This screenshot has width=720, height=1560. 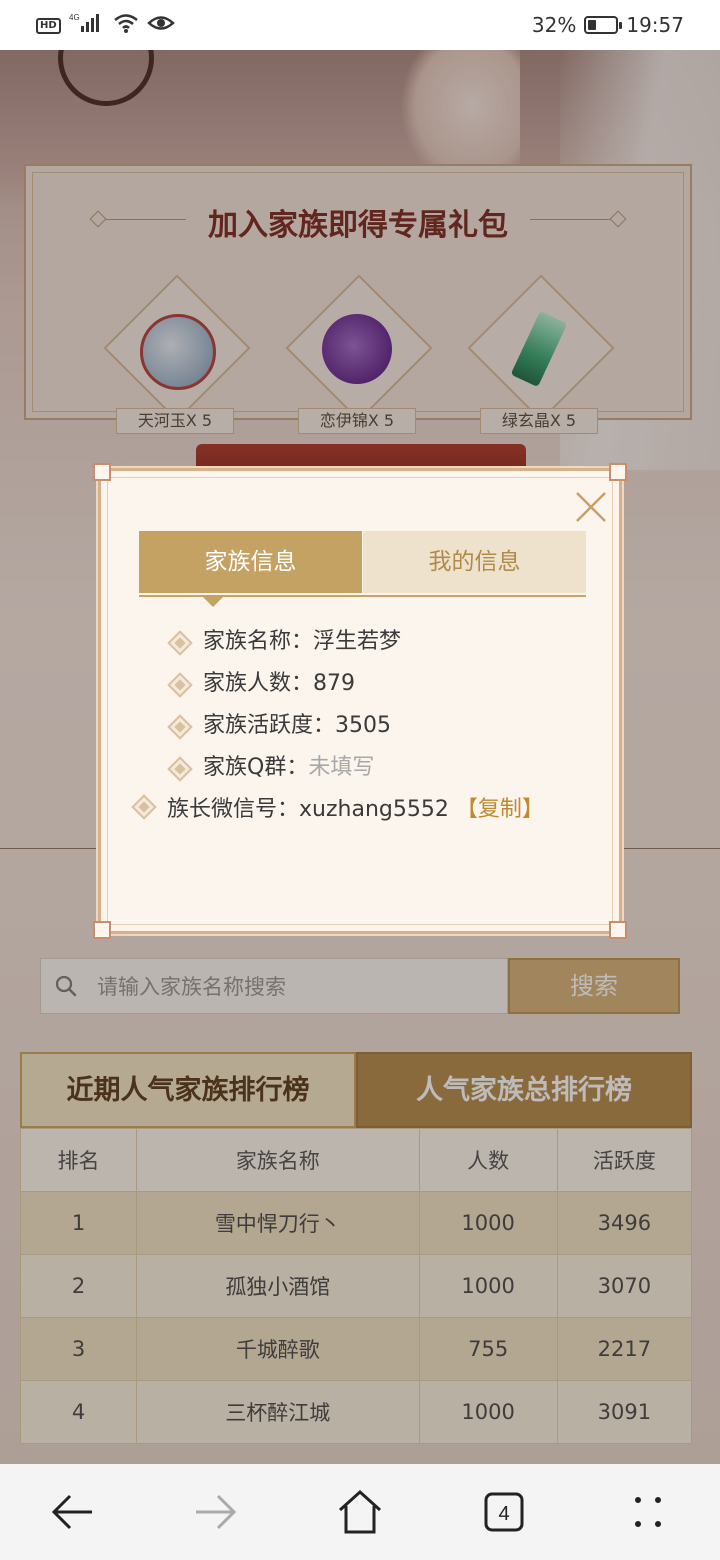 What do you see at coordinates (87, 25) in the screenshot?
I see `signal-icon: 4G` at bounding box center [87, 25].